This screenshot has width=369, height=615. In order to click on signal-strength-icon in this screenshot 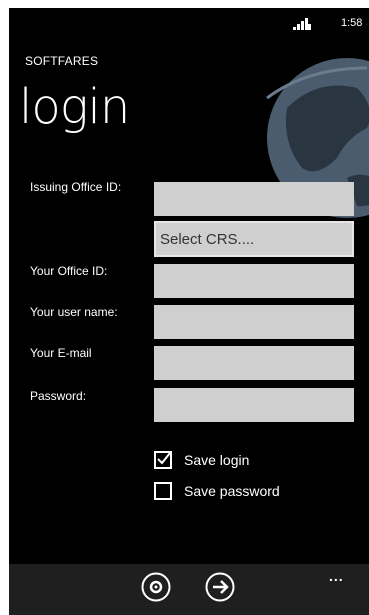, I will do `click(302, 24)`.